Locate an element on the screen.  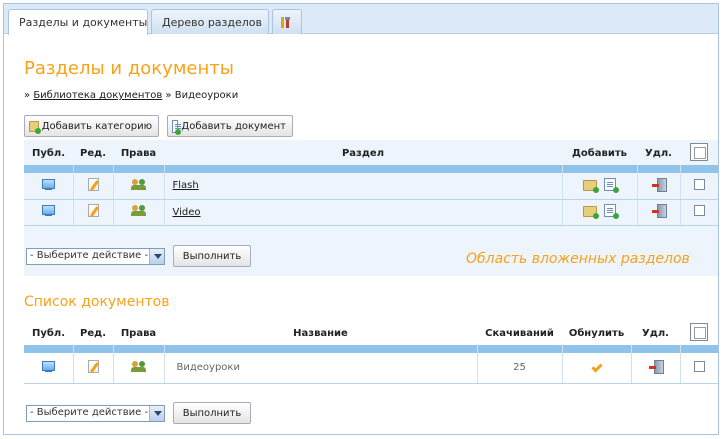
reset-check-icon is located at coordinates (596, 367).